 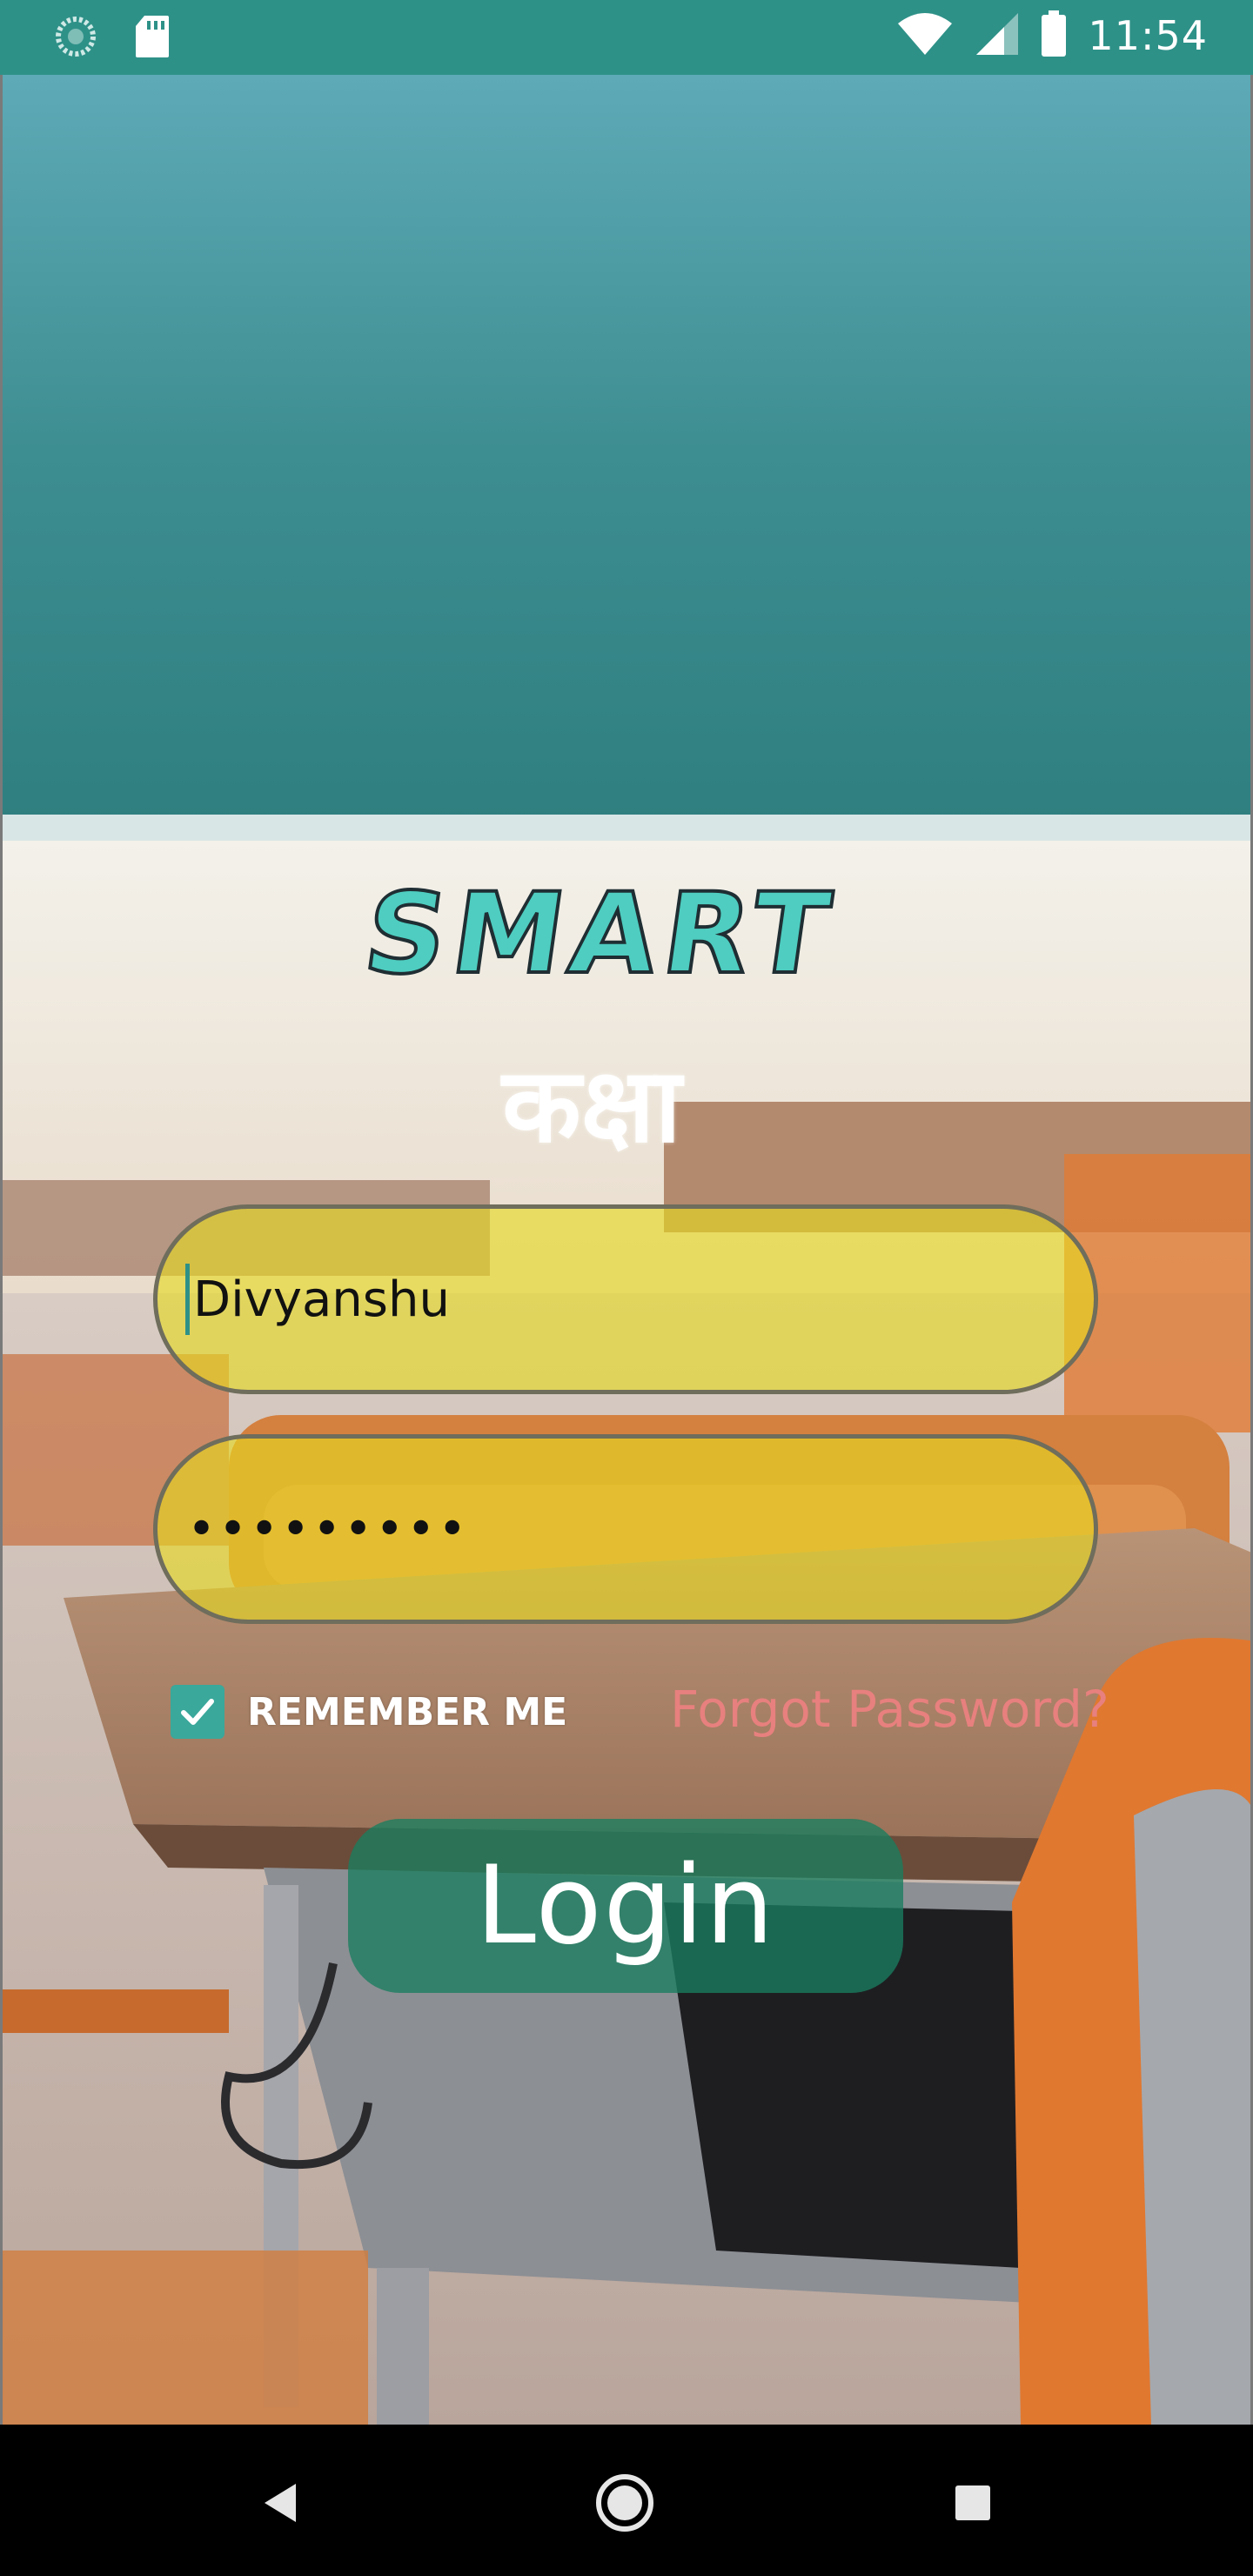 What do you see at coordinates (1054, 35) in the screenshot?
I see `battery-icon` at bounding box center [1054, 35].